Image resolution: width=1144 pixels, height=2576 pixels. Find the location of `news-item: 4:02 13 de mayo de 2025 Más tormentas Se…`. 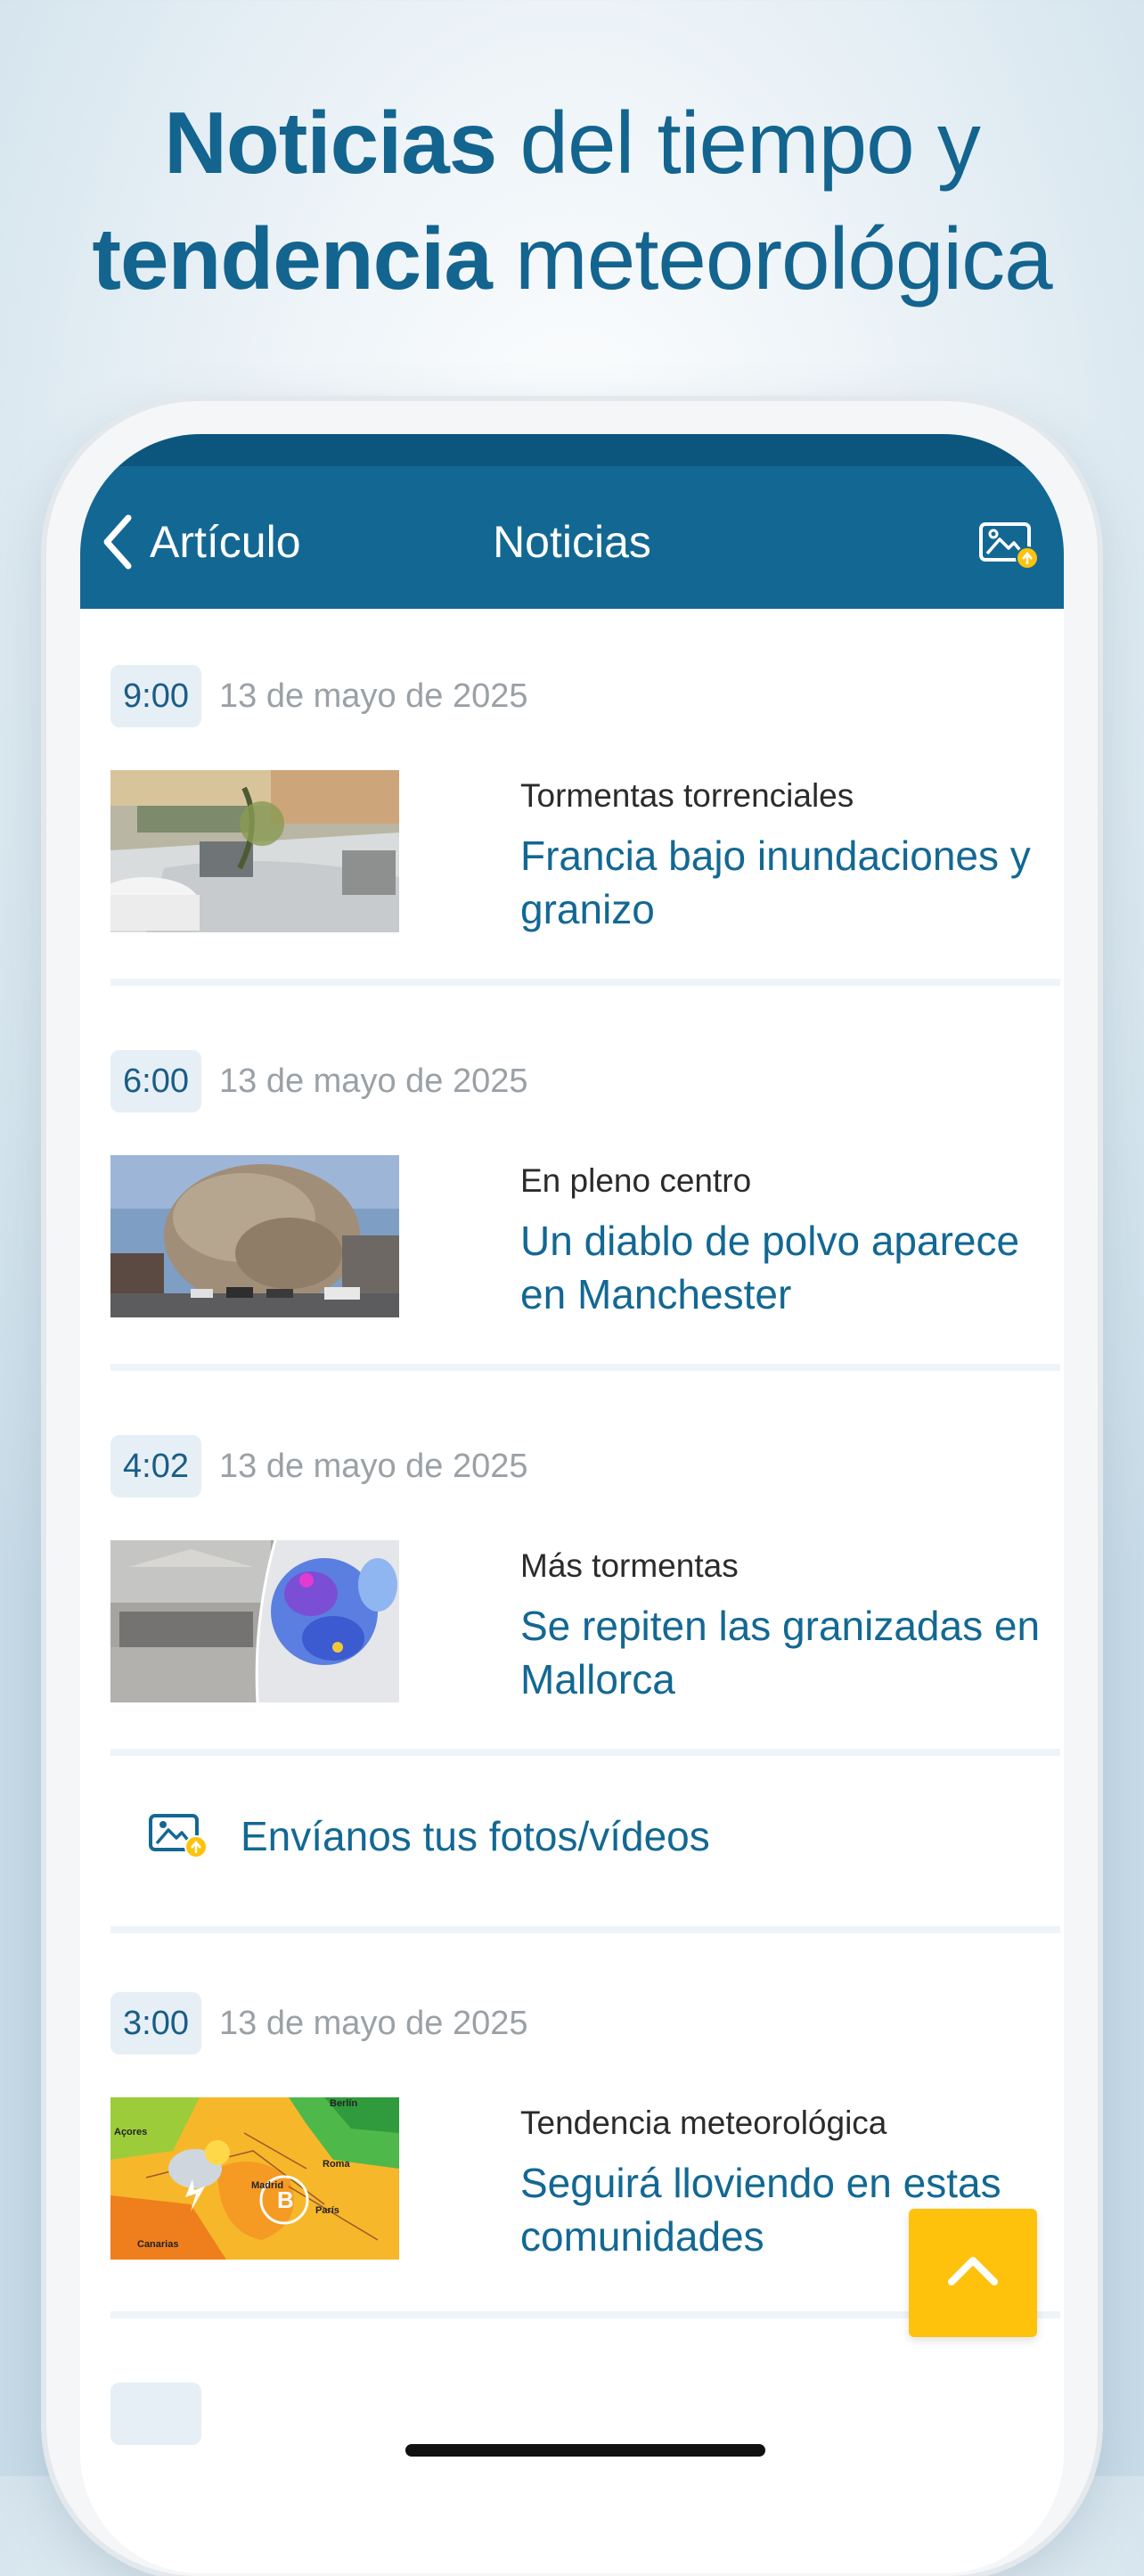

news-item: 4:02 13 de mayo de 2025 Más tormentas Se… is located at coordinates (585, 1582).